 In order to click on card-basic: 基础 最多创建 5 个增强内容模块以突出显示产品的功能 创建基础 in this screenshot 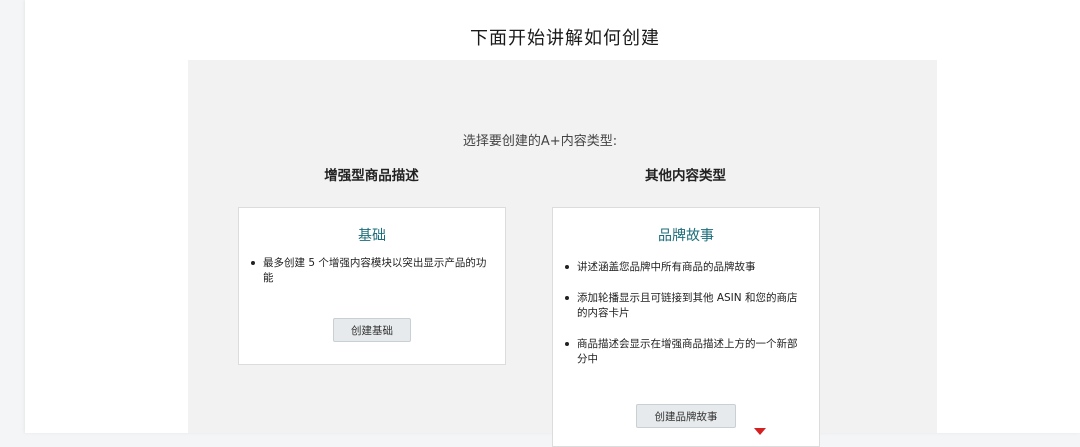, I will do `click(372, 286)`.